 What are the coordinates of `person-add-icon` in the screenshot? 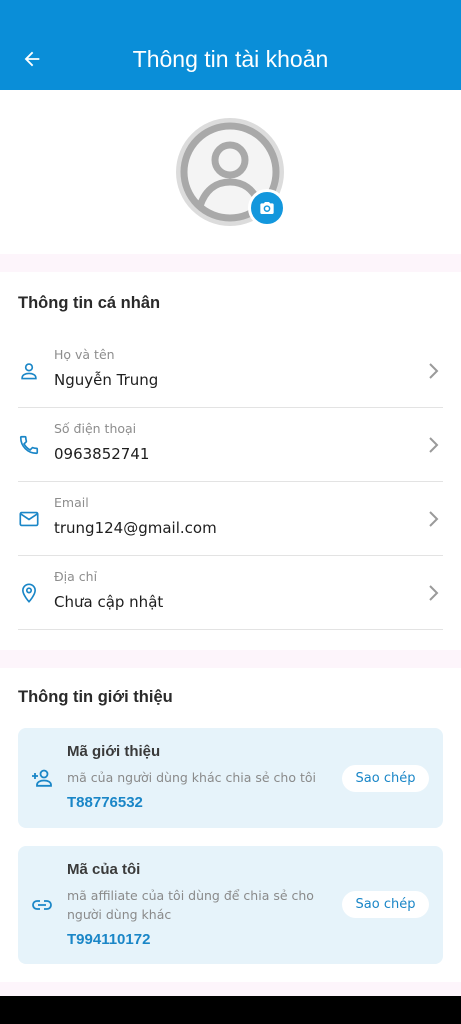 It's located at (42, 778).